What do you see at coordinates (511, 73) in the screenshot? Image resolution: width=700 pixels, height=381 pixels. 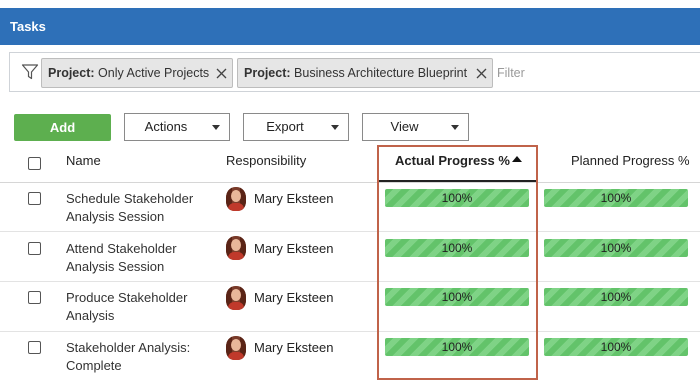 I see `filter-input: Filter` at bounding box center [511, 73].